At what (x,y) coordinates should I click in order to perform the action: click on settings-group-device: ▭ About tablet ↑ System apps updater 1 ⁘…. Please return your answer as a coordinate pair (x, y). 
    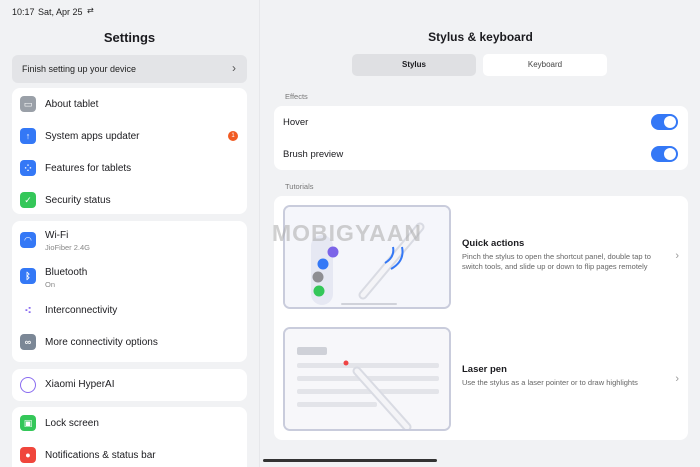
    Looking at the image, I should click on (129, 151).